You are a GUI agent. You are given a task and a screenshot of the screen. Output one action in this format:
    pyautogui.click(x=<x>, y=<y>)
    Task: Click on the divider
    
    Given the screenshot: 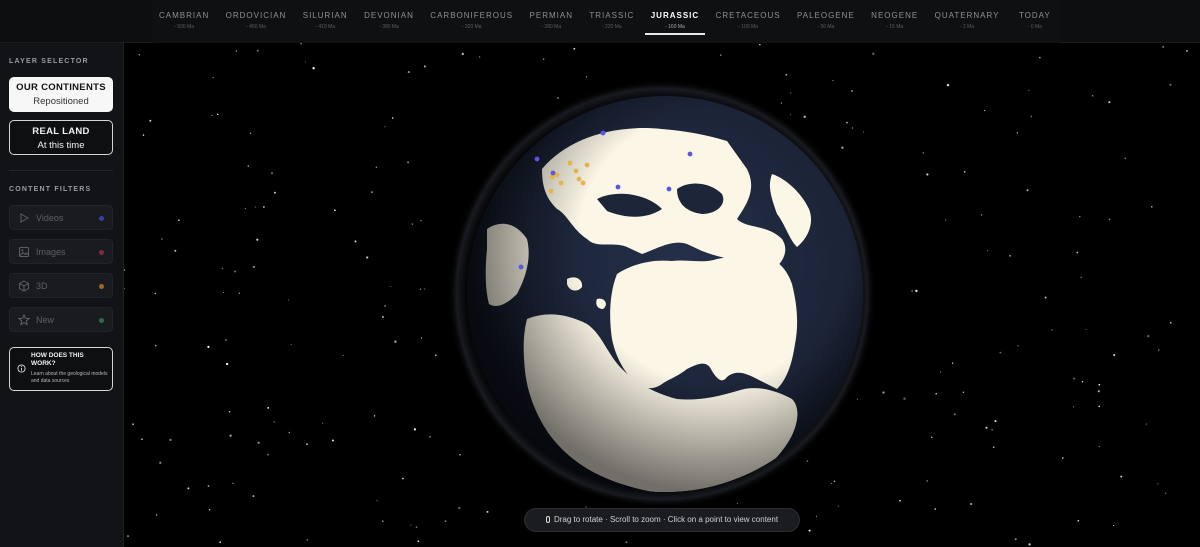 What is the action you would take?
    pyautogui.click(x=61, y=170)
    